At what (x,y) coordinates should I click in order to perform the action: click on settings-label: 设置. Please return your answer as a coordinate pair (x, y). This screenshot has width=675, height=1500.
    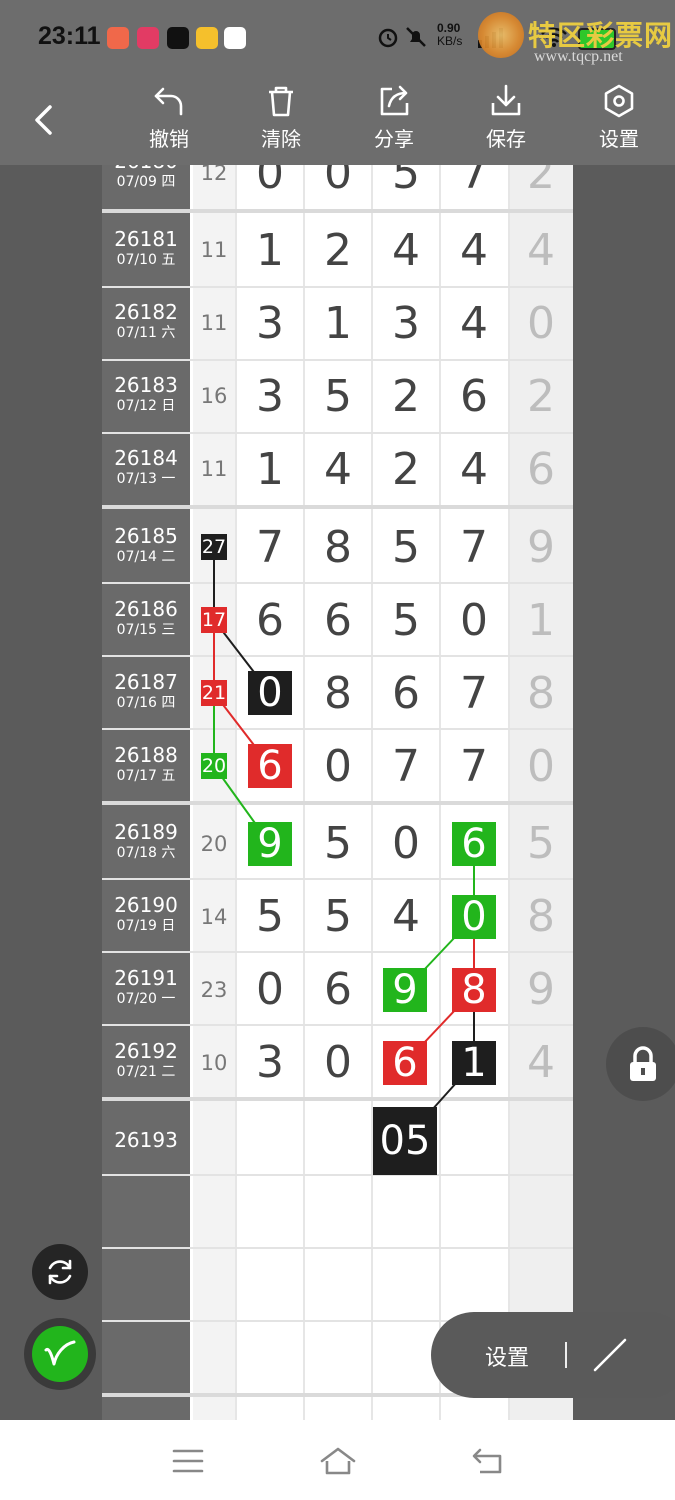
    Looking at the image, I should click on (619, 139).